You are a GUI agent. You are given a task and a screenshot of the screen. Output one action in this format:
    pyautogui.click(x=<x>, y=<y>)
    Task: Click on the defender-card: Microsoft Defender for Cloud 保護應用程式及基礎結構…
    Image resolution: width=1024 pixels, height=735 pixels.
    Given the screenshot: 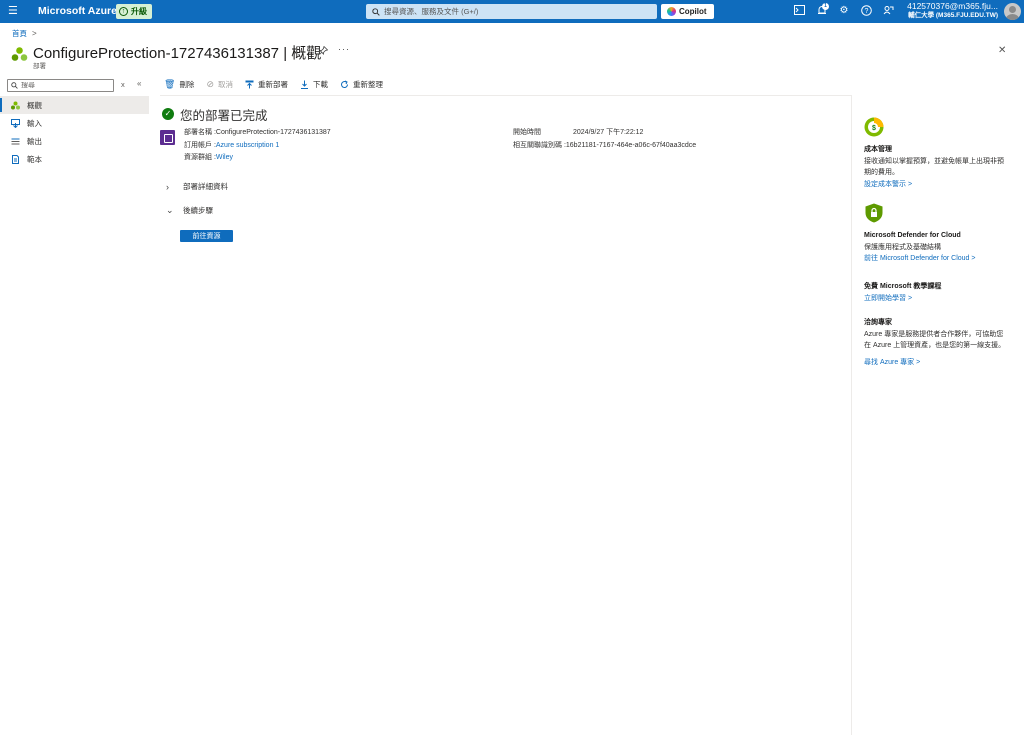 What is the action you would take?
    pyautogui.click(x=939, y=247)
    